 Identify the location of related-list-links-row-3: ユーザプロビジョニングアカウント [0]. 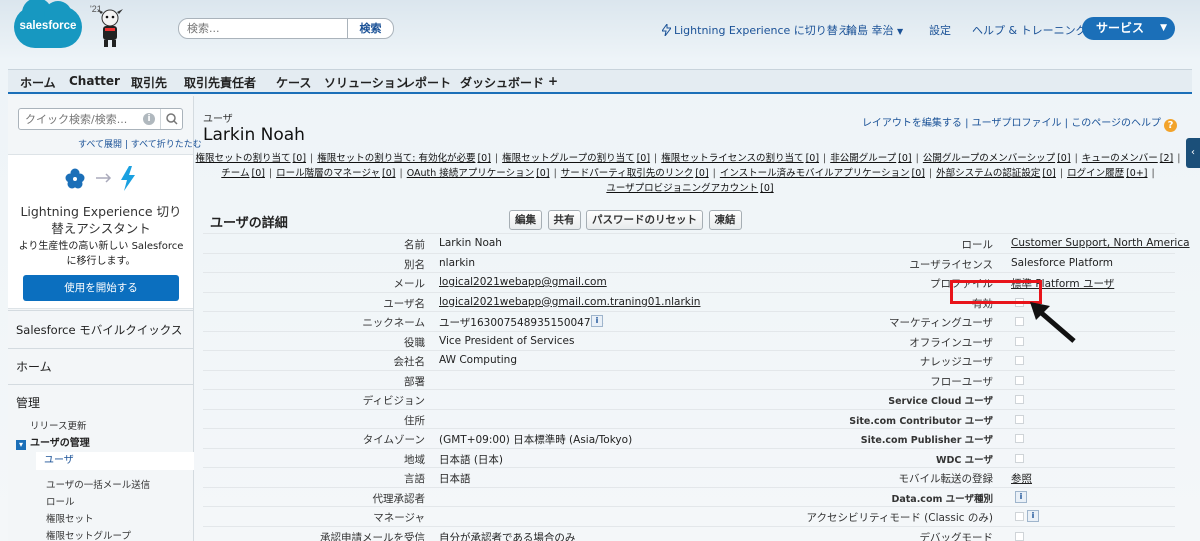
(690, 187).